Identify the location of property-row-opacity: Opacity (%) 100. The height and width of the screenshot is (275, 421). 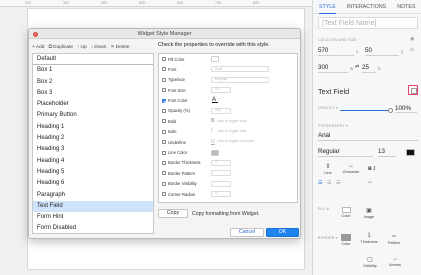
(228, 111).